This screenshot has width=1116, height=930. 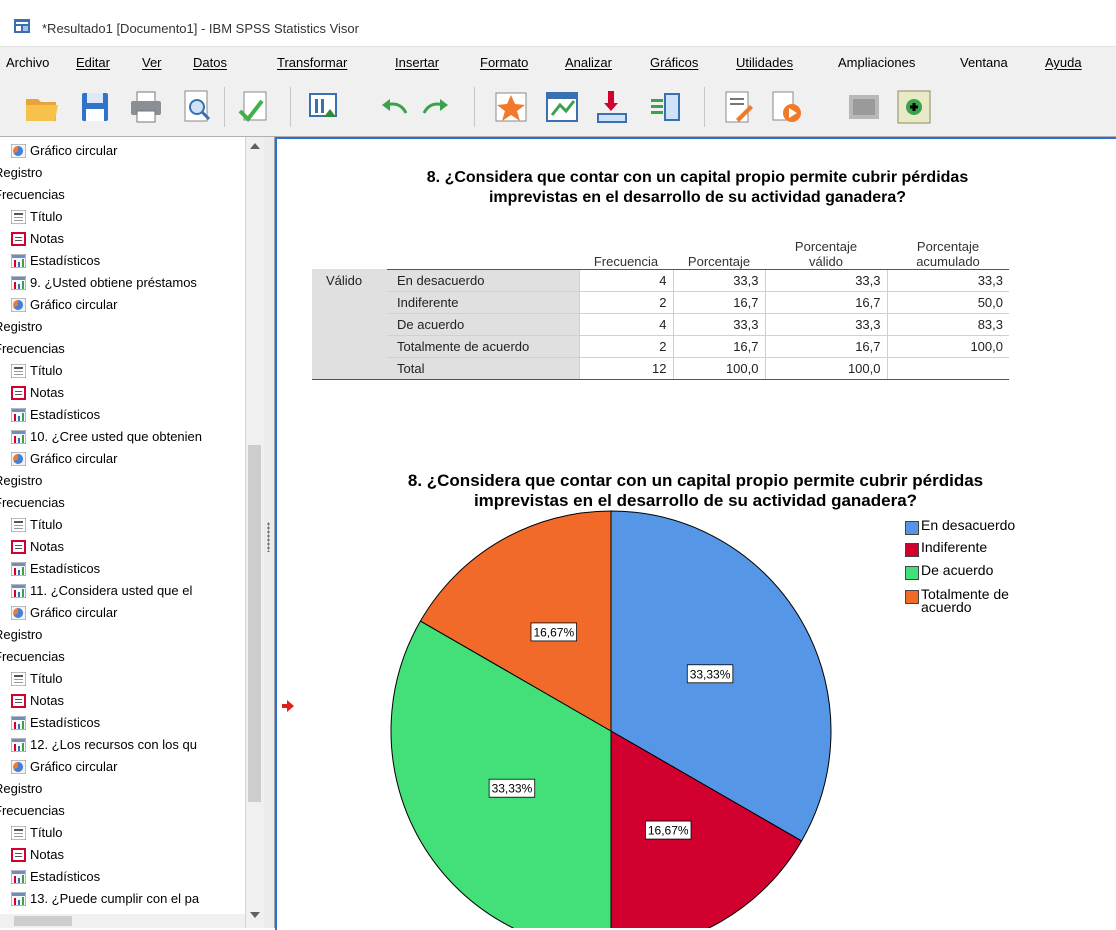 What do you see at coordinates (95, 107) in the screenshot?
I see `save-icon` at bounding box center [95, 107].